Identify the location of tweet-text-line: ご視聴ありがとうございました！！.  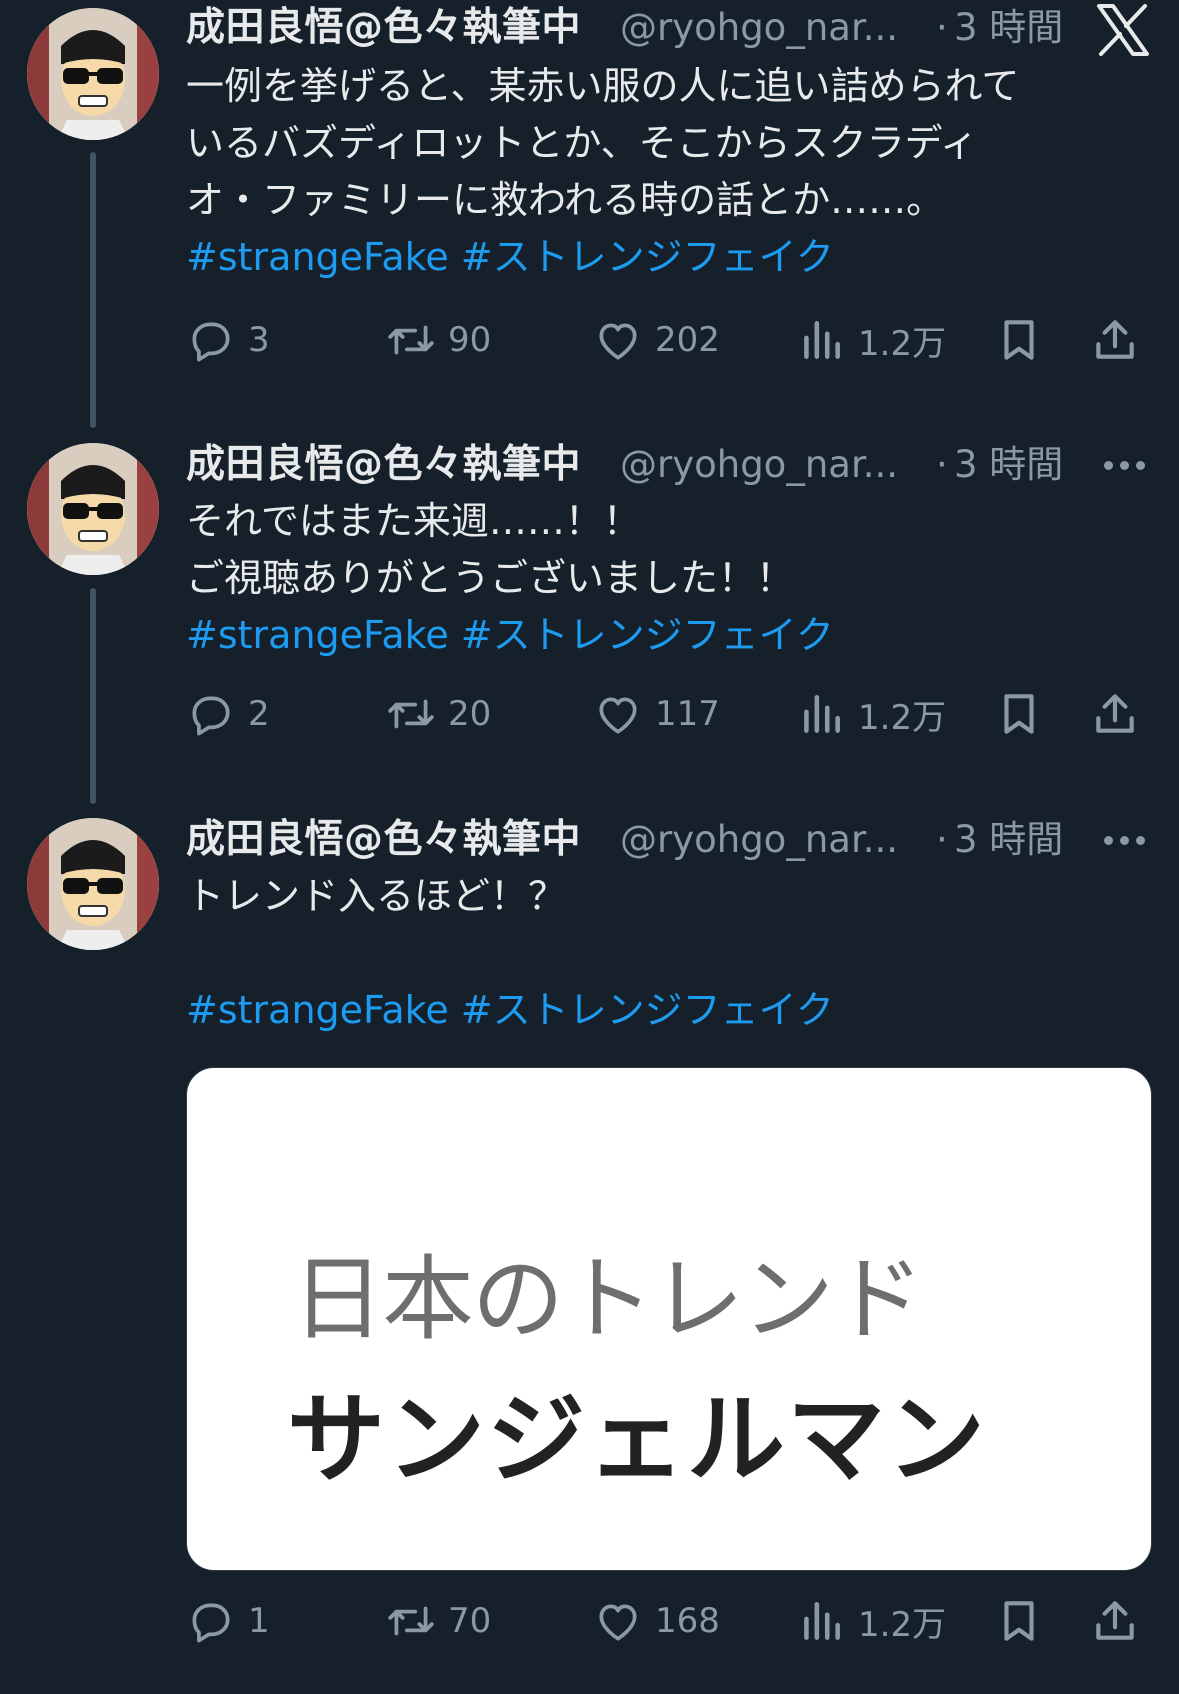
(490, 578).